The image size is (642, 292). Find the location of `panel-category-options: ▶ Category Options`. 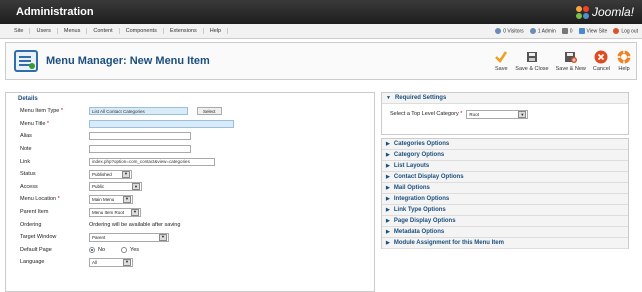

panel-category-options: ▶ Category Options is located at coordinates (505, 155).